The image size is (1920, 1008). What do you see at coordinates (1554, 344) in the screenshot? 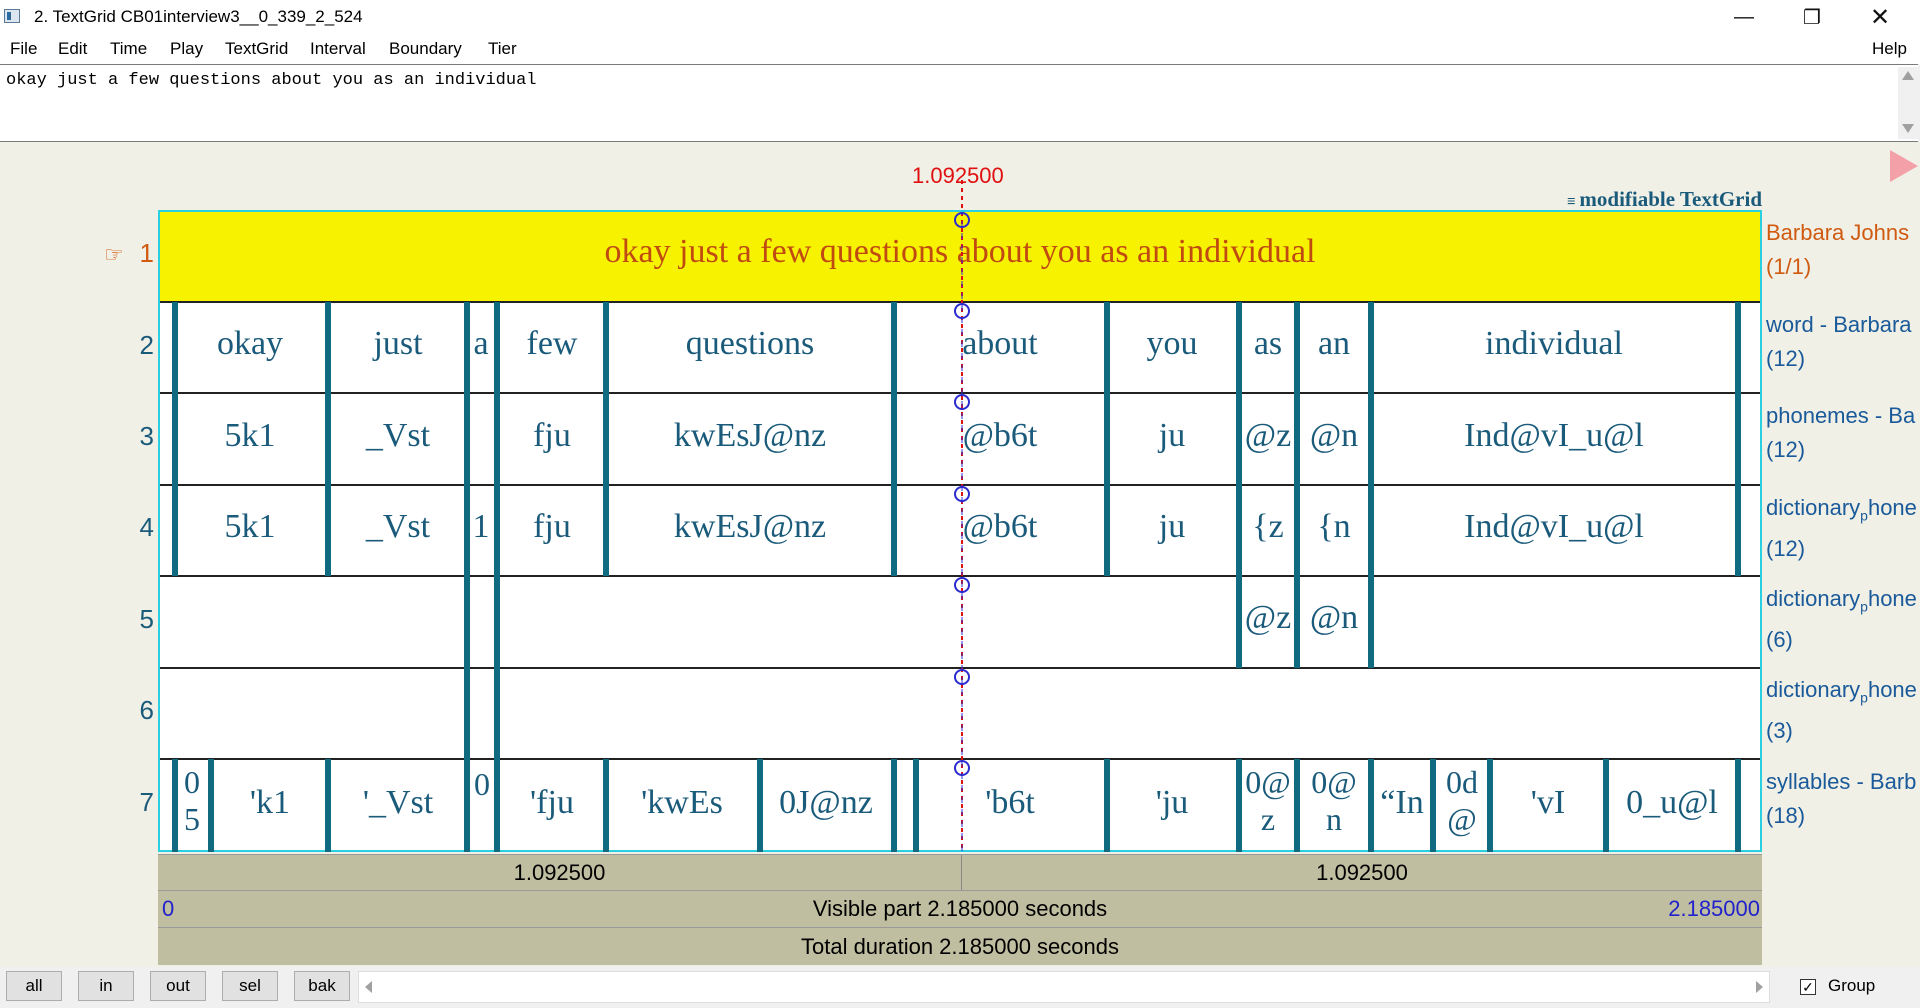
I see `tier-2-interval: individual` at bounding box center [1554, 344].